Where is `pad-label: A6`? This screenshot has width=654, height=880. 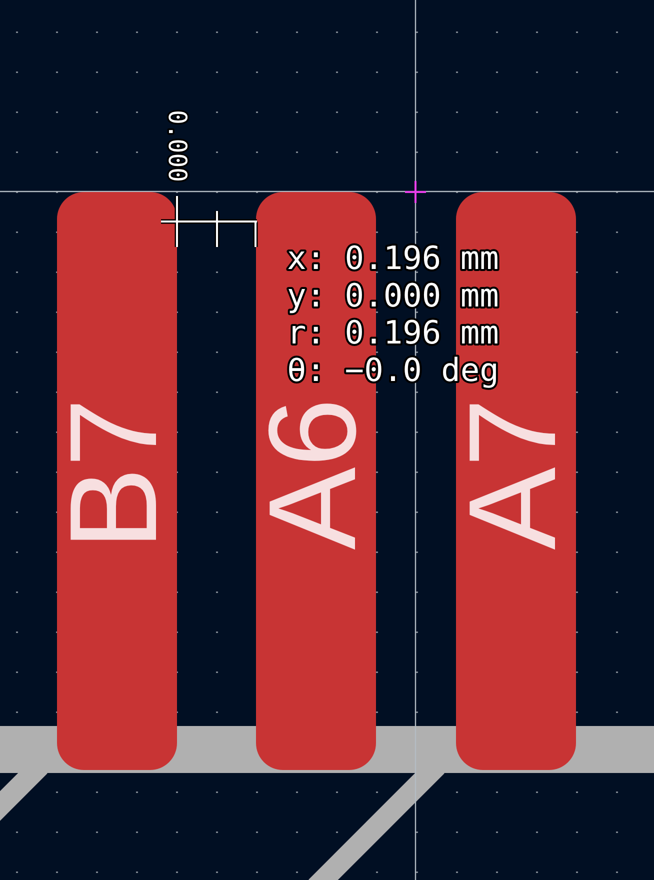
pad-label: A6 is located at coordinates (313, 474).